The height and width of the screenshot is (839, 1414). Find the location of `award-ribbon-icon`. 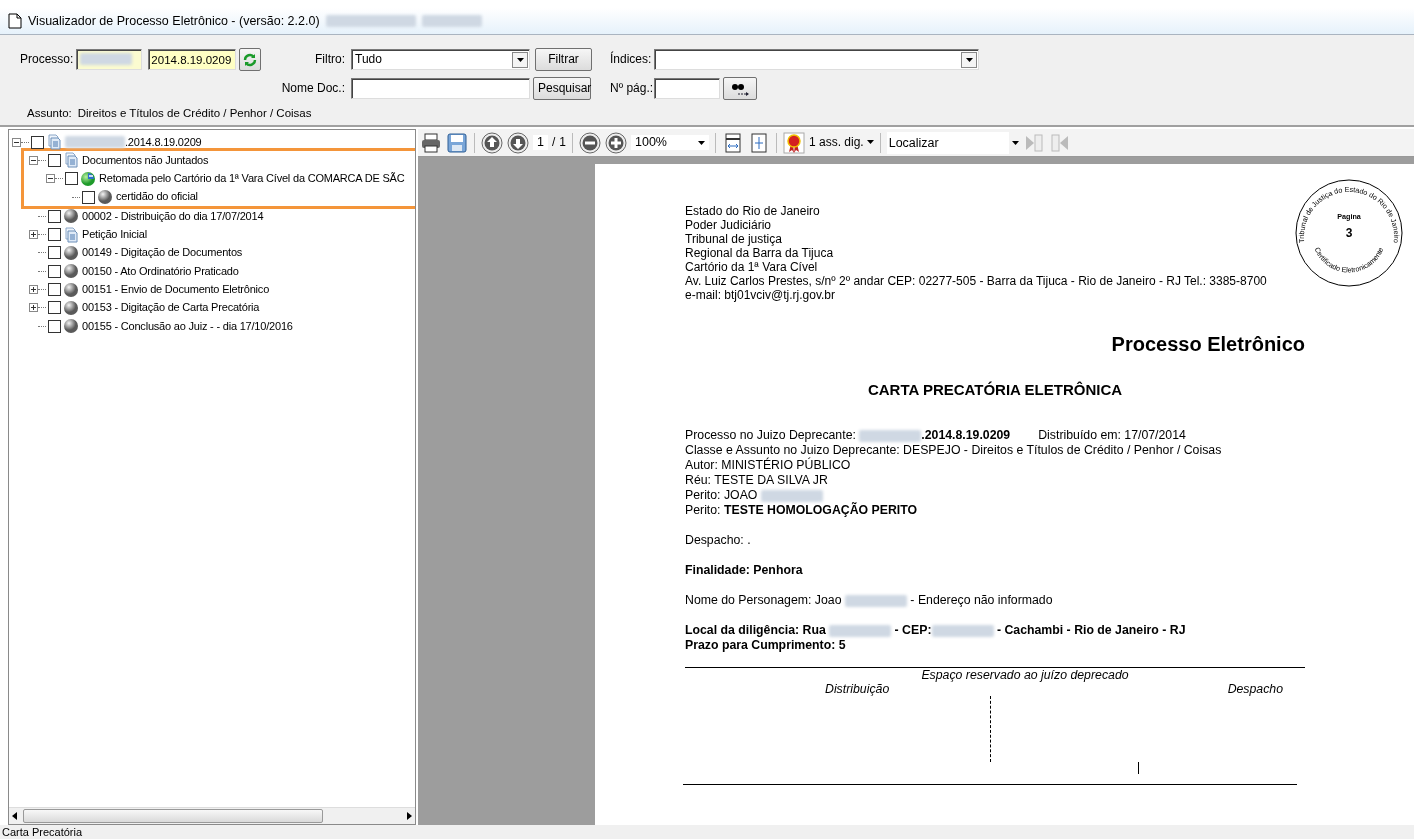

award-ribbon-icon is located at coordinates (794, 142).